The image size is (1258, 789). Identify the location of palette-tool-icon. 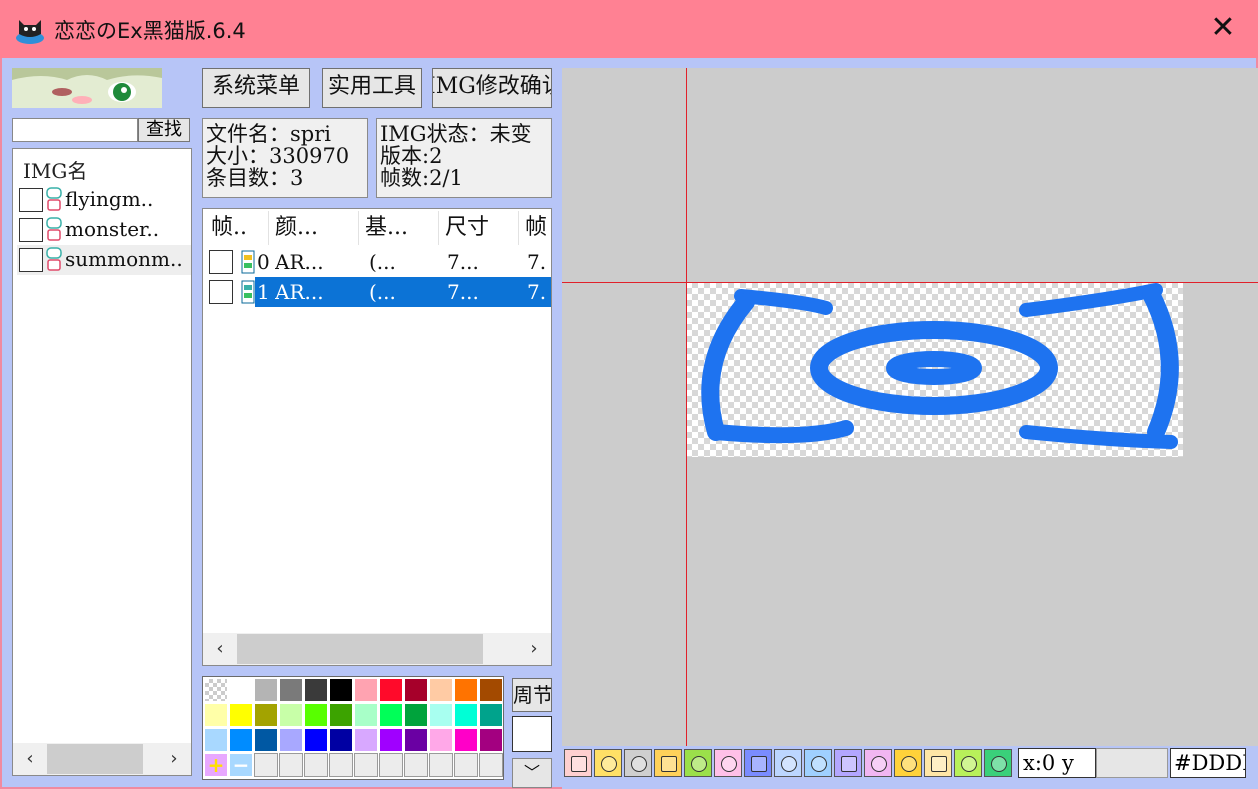
(608, 763).